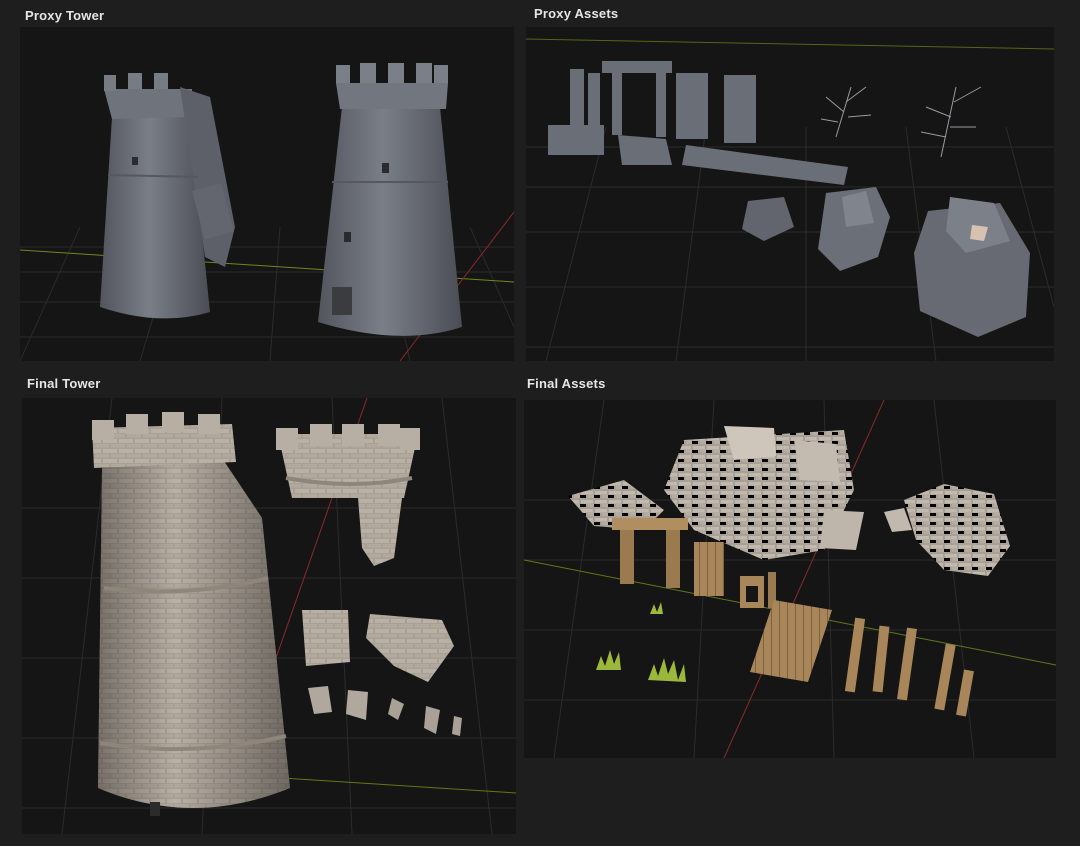 This screenshot has width=1080, height=846. What do you see at coordinates (382, 673) in the screenshot?
I see `wall-fragments` at bounding box center [382, 673].